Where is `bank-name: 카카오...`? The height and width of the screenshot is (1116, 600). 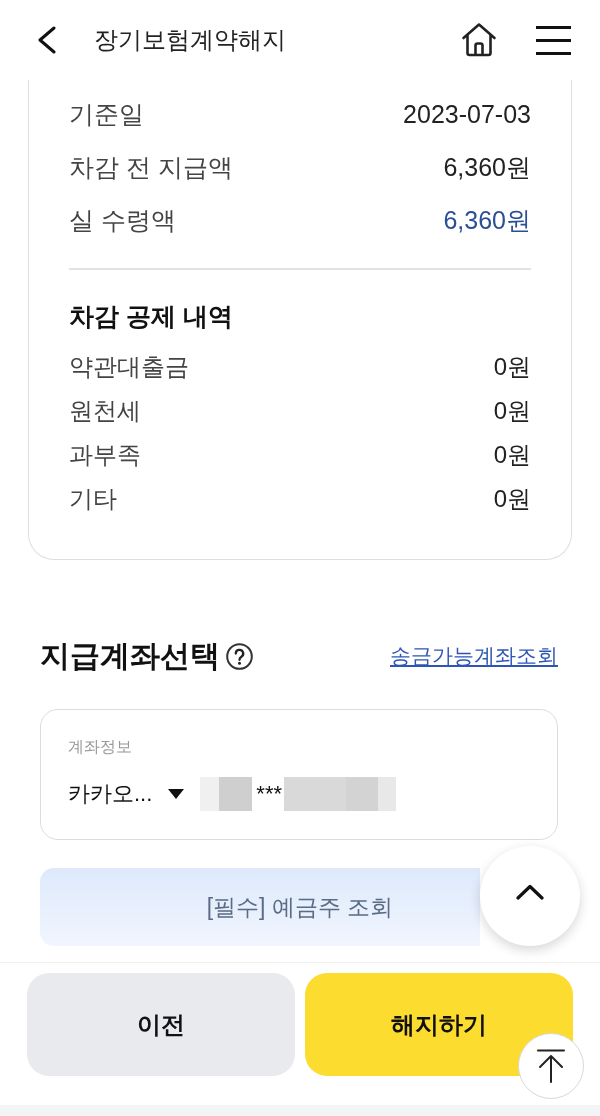
bank-name: 카카오... is located at coordinates (110, 794).